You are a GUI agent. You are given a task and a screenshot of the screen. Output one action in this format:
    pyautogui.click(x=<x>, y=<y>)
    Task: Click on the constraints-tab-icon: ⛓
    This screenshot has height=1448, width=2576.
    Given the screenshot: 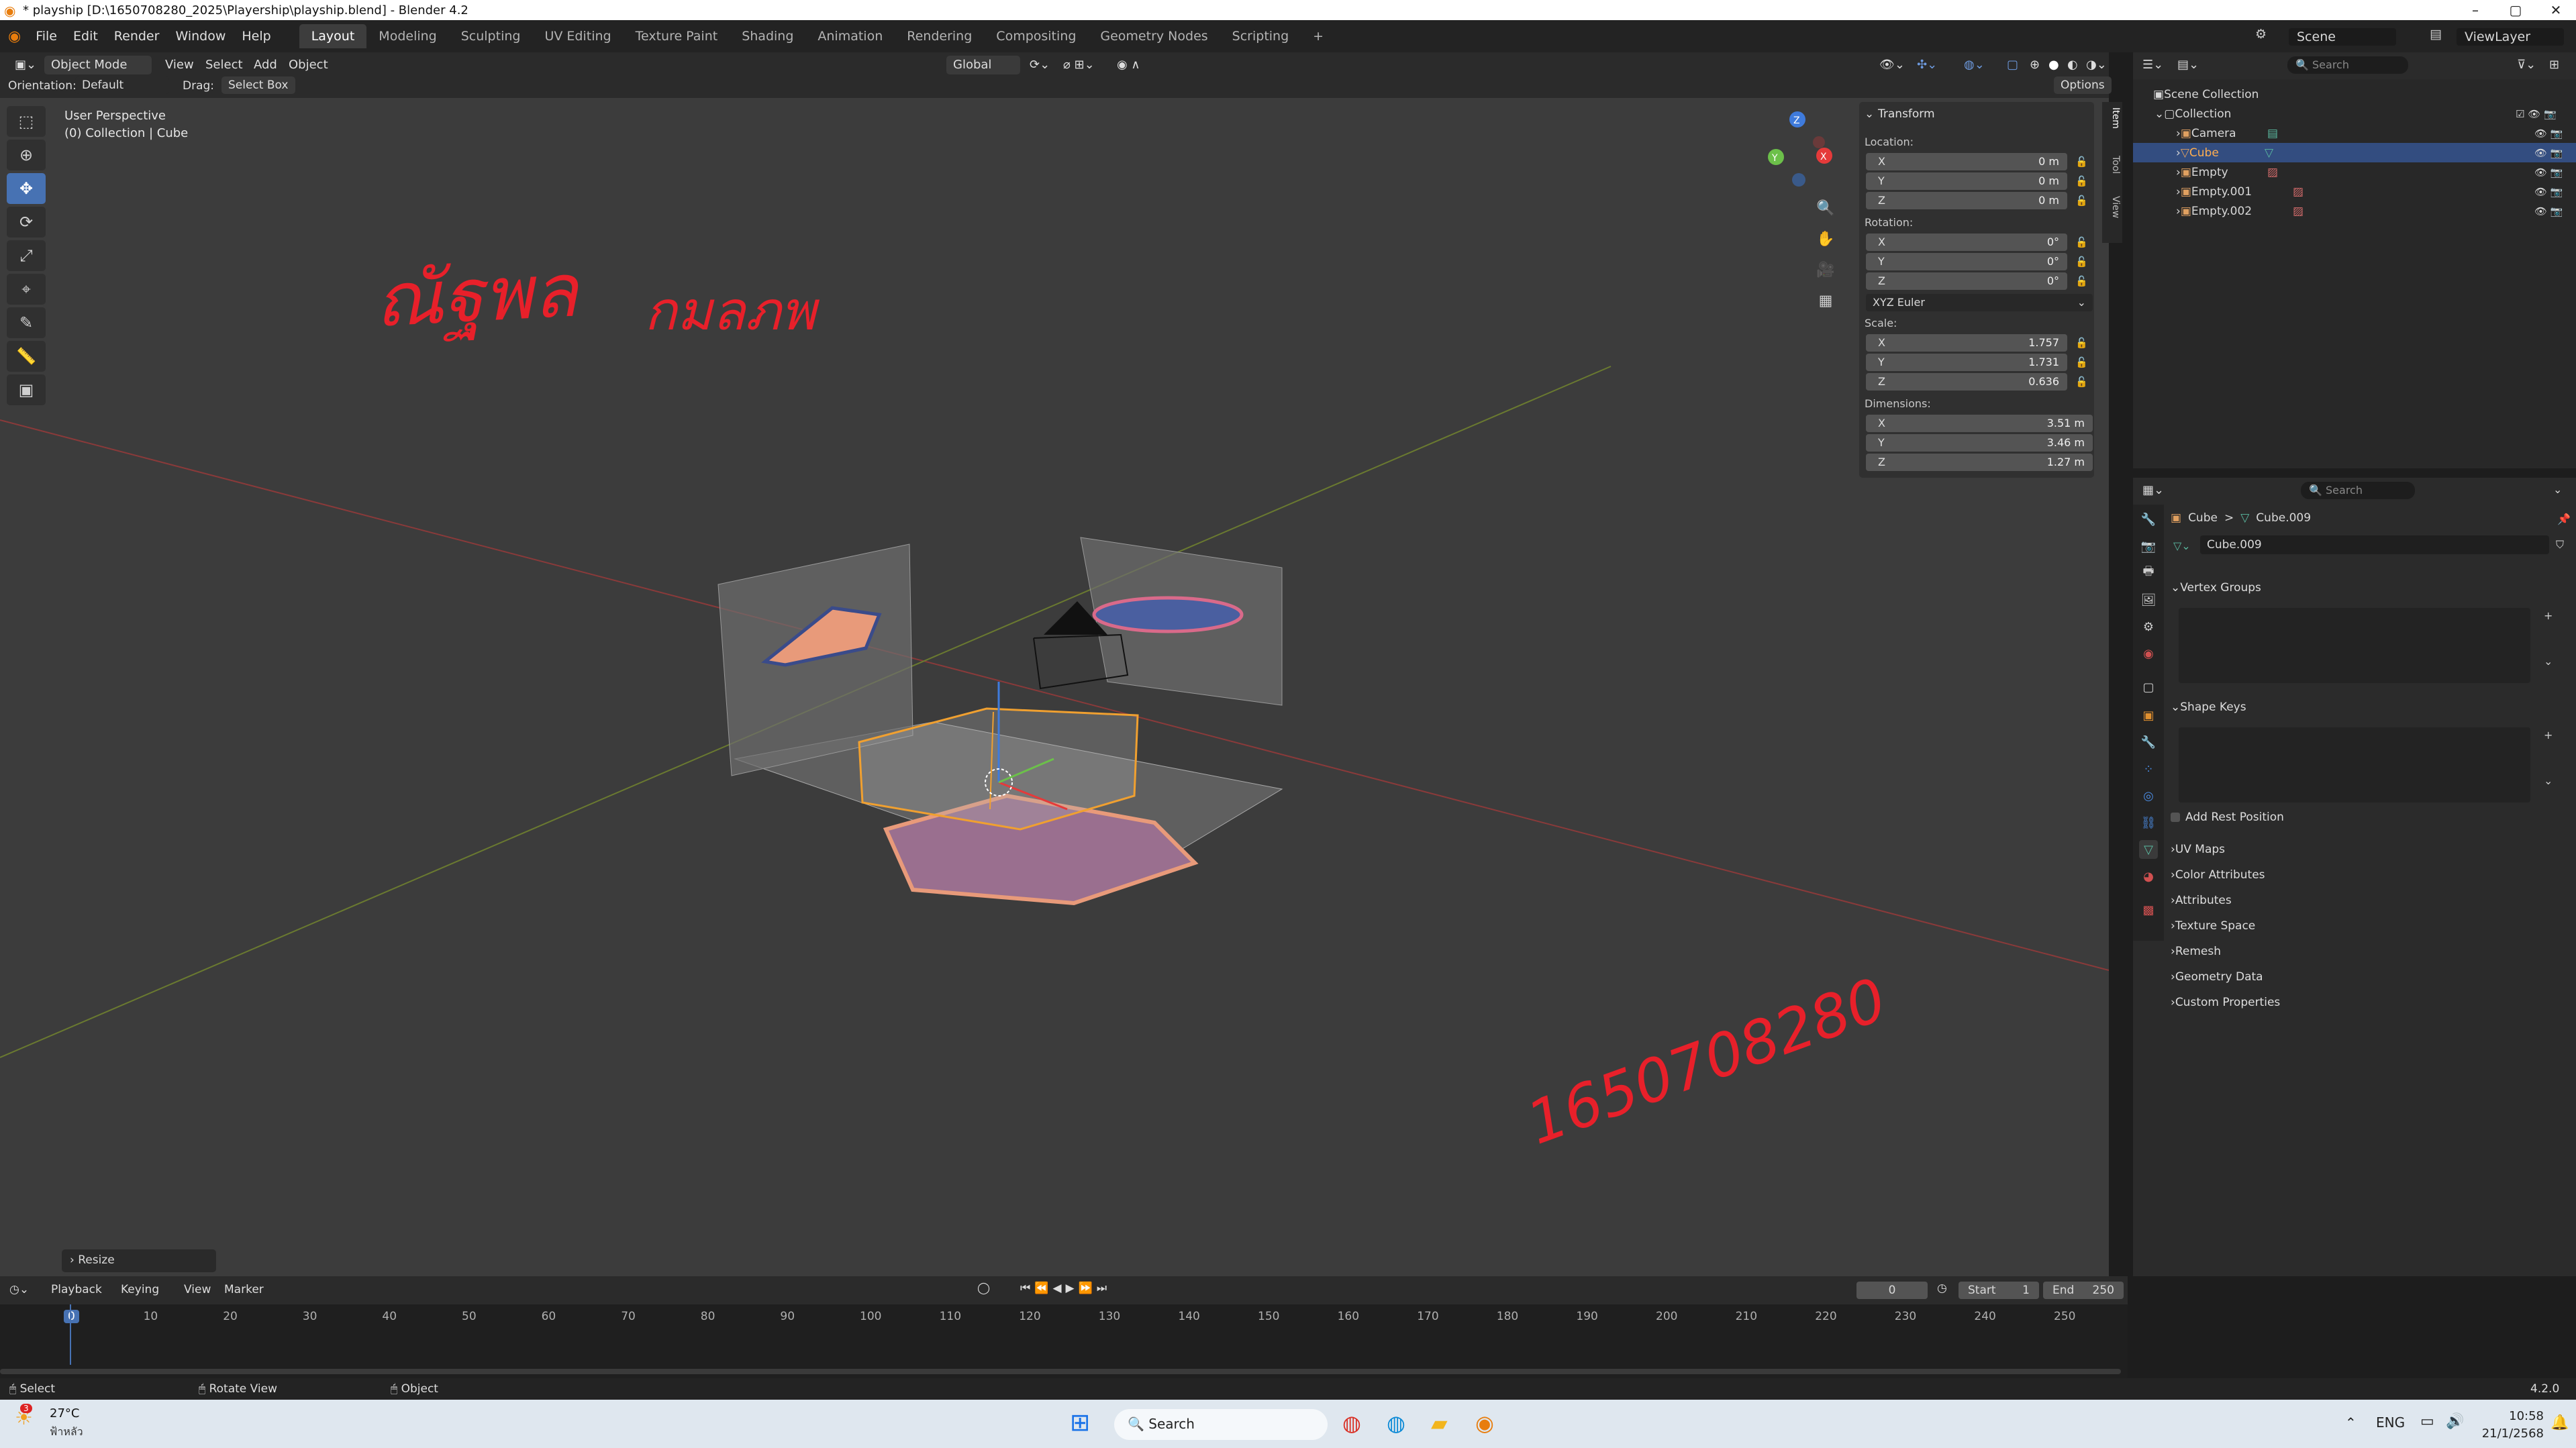 What is the action you would take?
    pyautogui.click(x=2148, y=822)
    